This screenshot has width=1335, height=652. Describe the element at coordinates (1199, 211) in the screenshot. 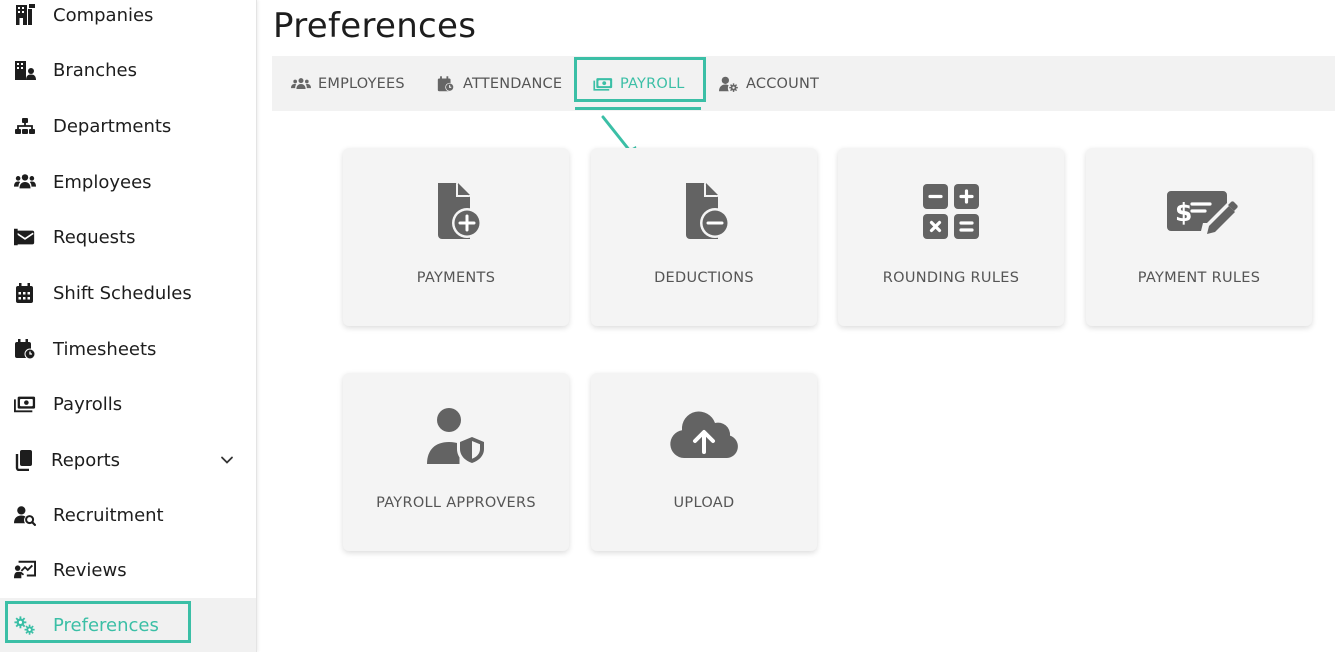

I see `money-check-edit-icon: $` at that location.